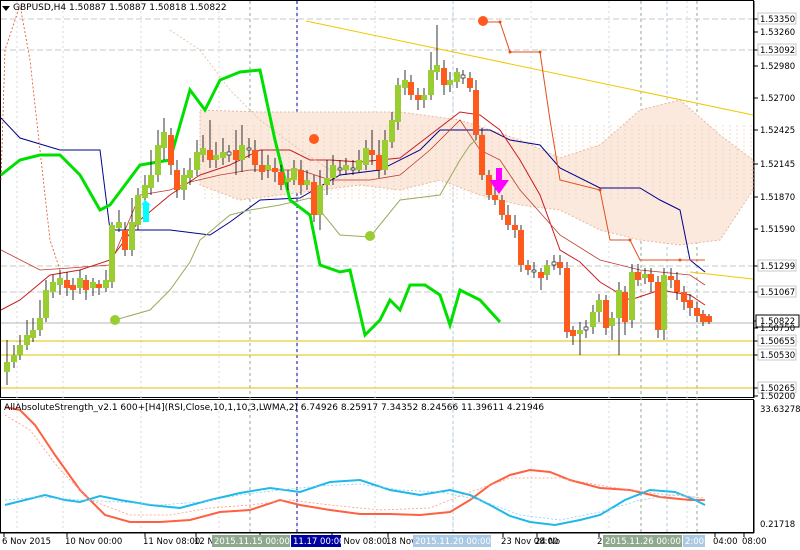 This screenshot has width=800, height=550. I want to click on time-highlight-label: 2015.11.26 00:00, so click(643, 542).